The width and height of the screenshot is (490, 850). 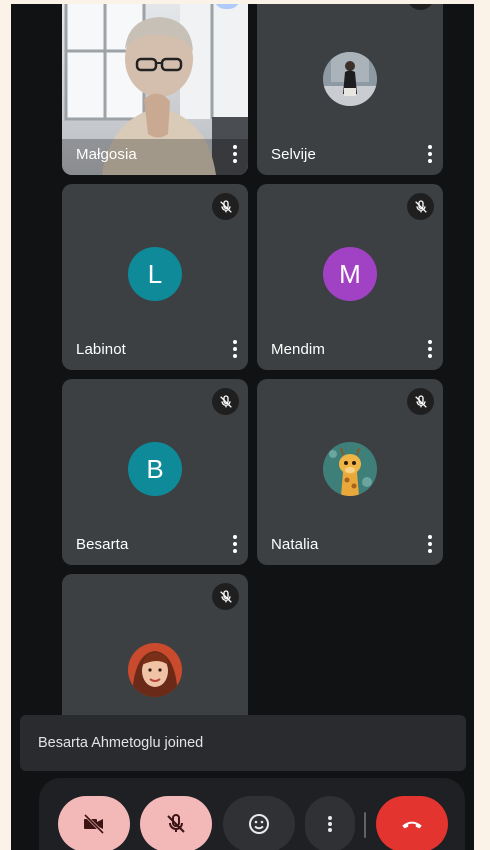 I want to click on more-options-button, so click(x=330, y=823).